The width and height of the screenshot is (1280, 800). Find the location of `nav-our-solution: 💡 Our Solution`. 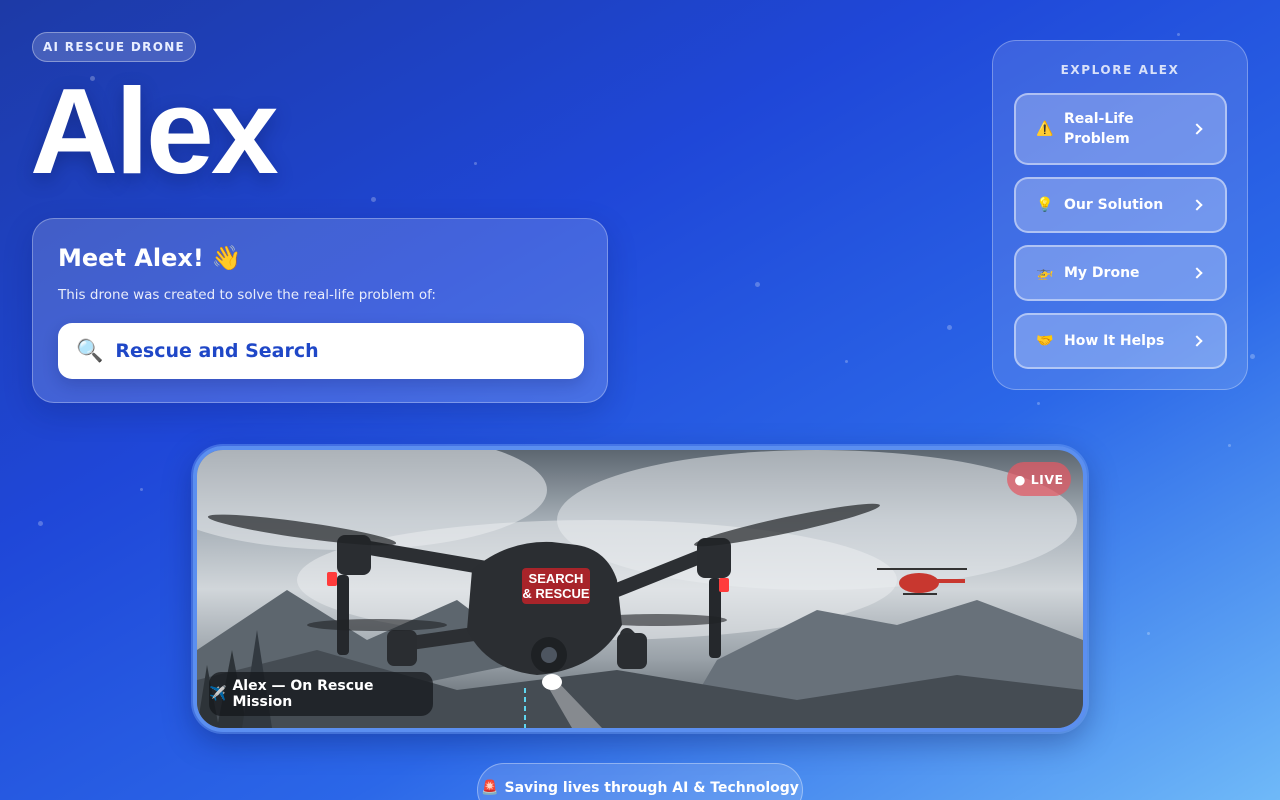

nav-our-solution: 💡 Our Solution is located at coordinates (1120, 205).